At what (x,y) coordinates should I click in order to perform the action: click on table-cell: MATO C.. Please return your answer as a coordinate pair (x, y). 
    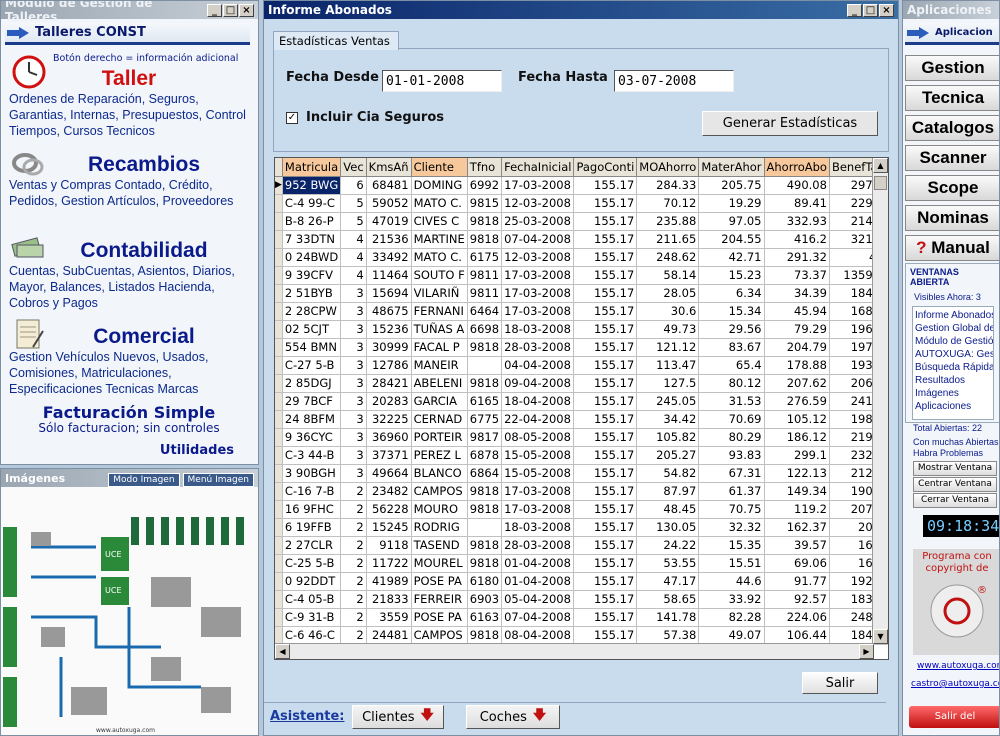
    Looking at the image, I should click on (439, 203).